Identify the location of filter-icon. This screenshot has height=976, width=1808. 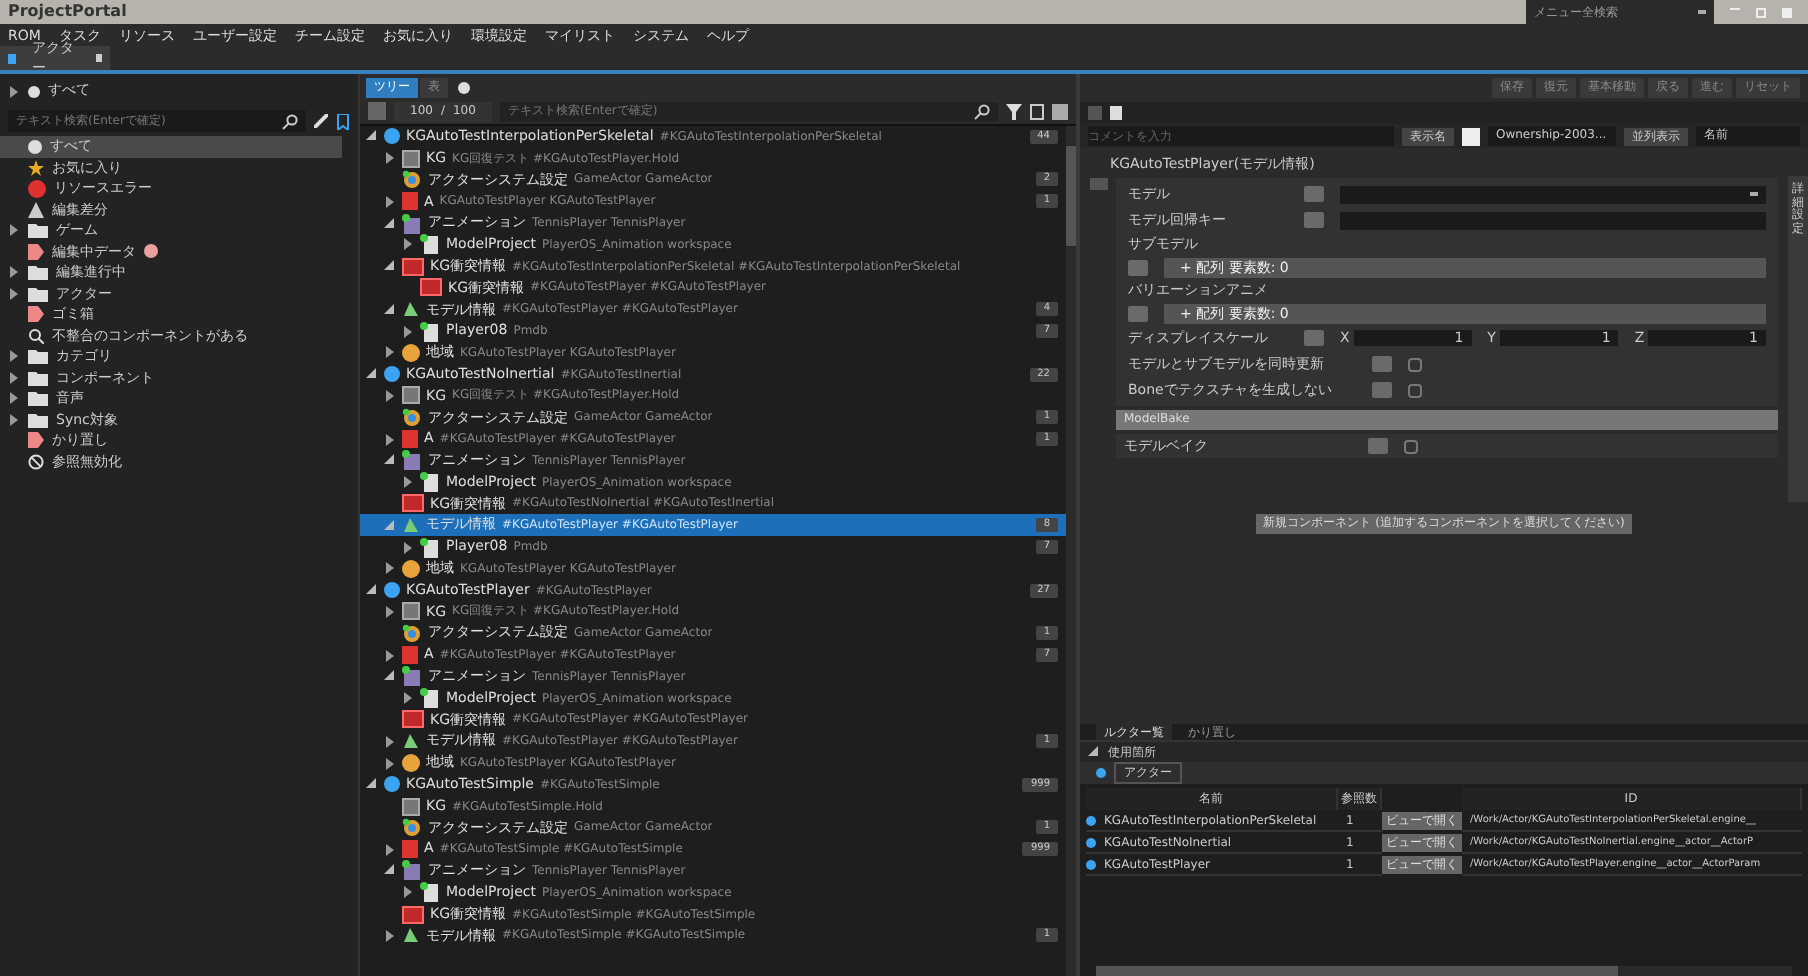
(1014, 111).